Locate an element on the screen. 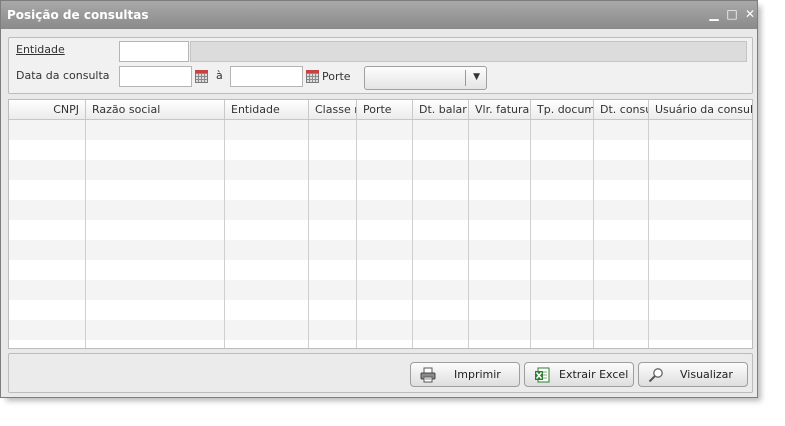 The height and width of the screenshot is (426, 785). range-separator: à is located at coordinates (219, 75).